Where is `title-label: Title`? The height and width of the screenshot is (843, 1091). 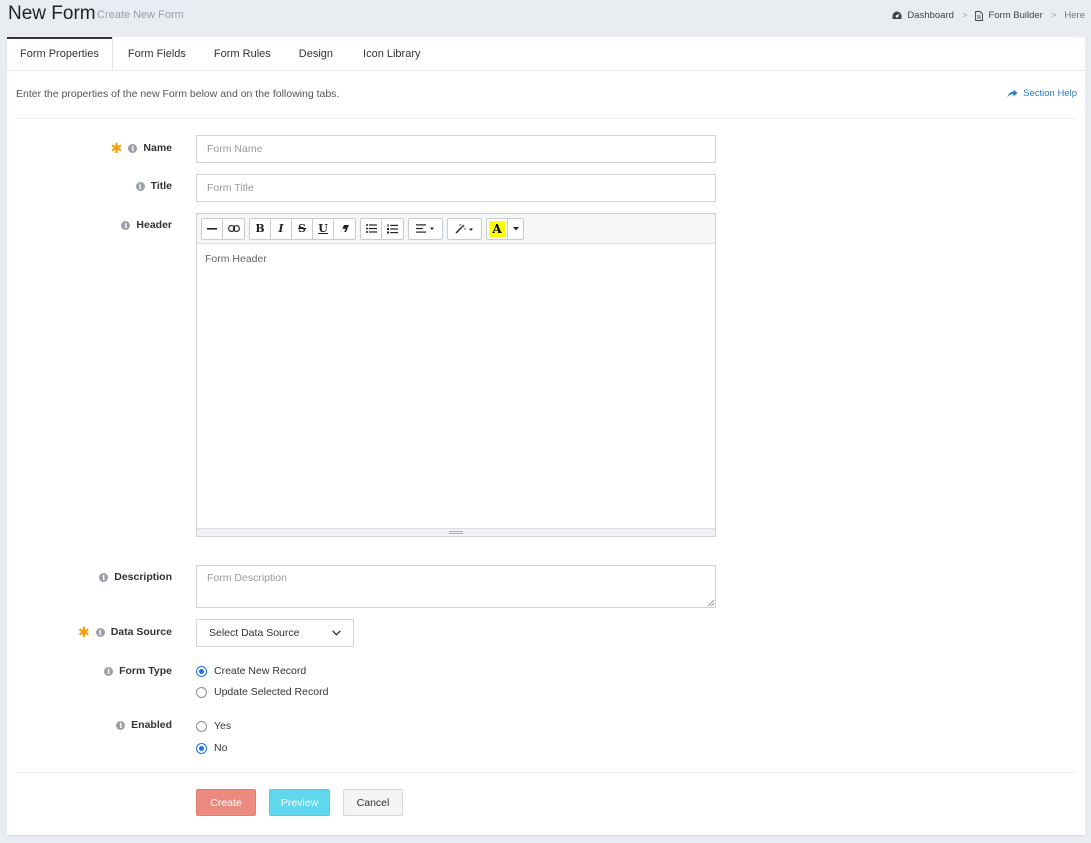 title-label: Title is located at coordinates (161, 186).